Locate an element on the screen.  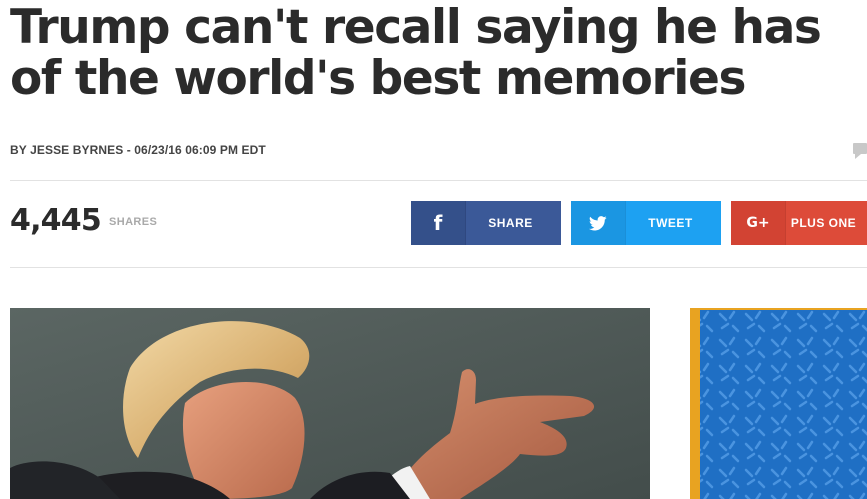
advertisement is located at coordinates (778, 403).